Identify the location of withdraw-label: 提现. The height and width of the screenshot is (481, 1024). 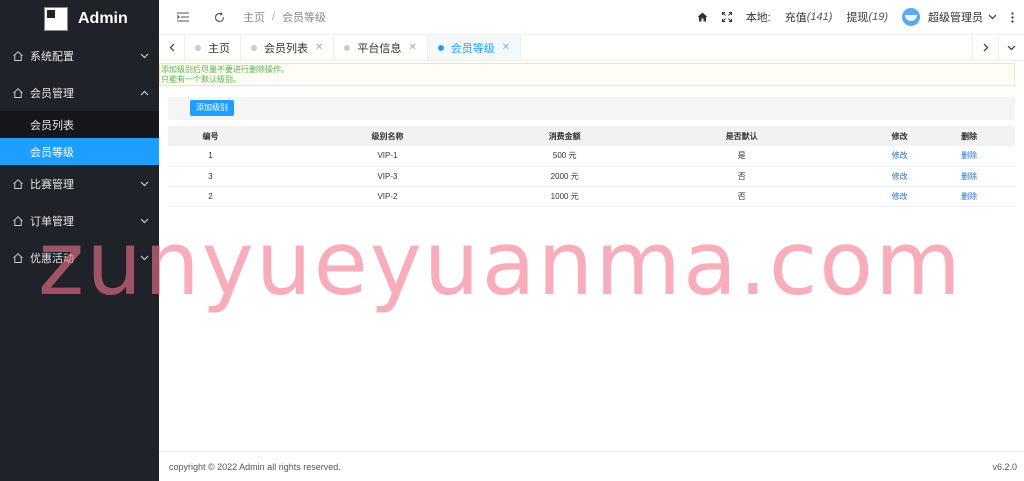
(857, 18).